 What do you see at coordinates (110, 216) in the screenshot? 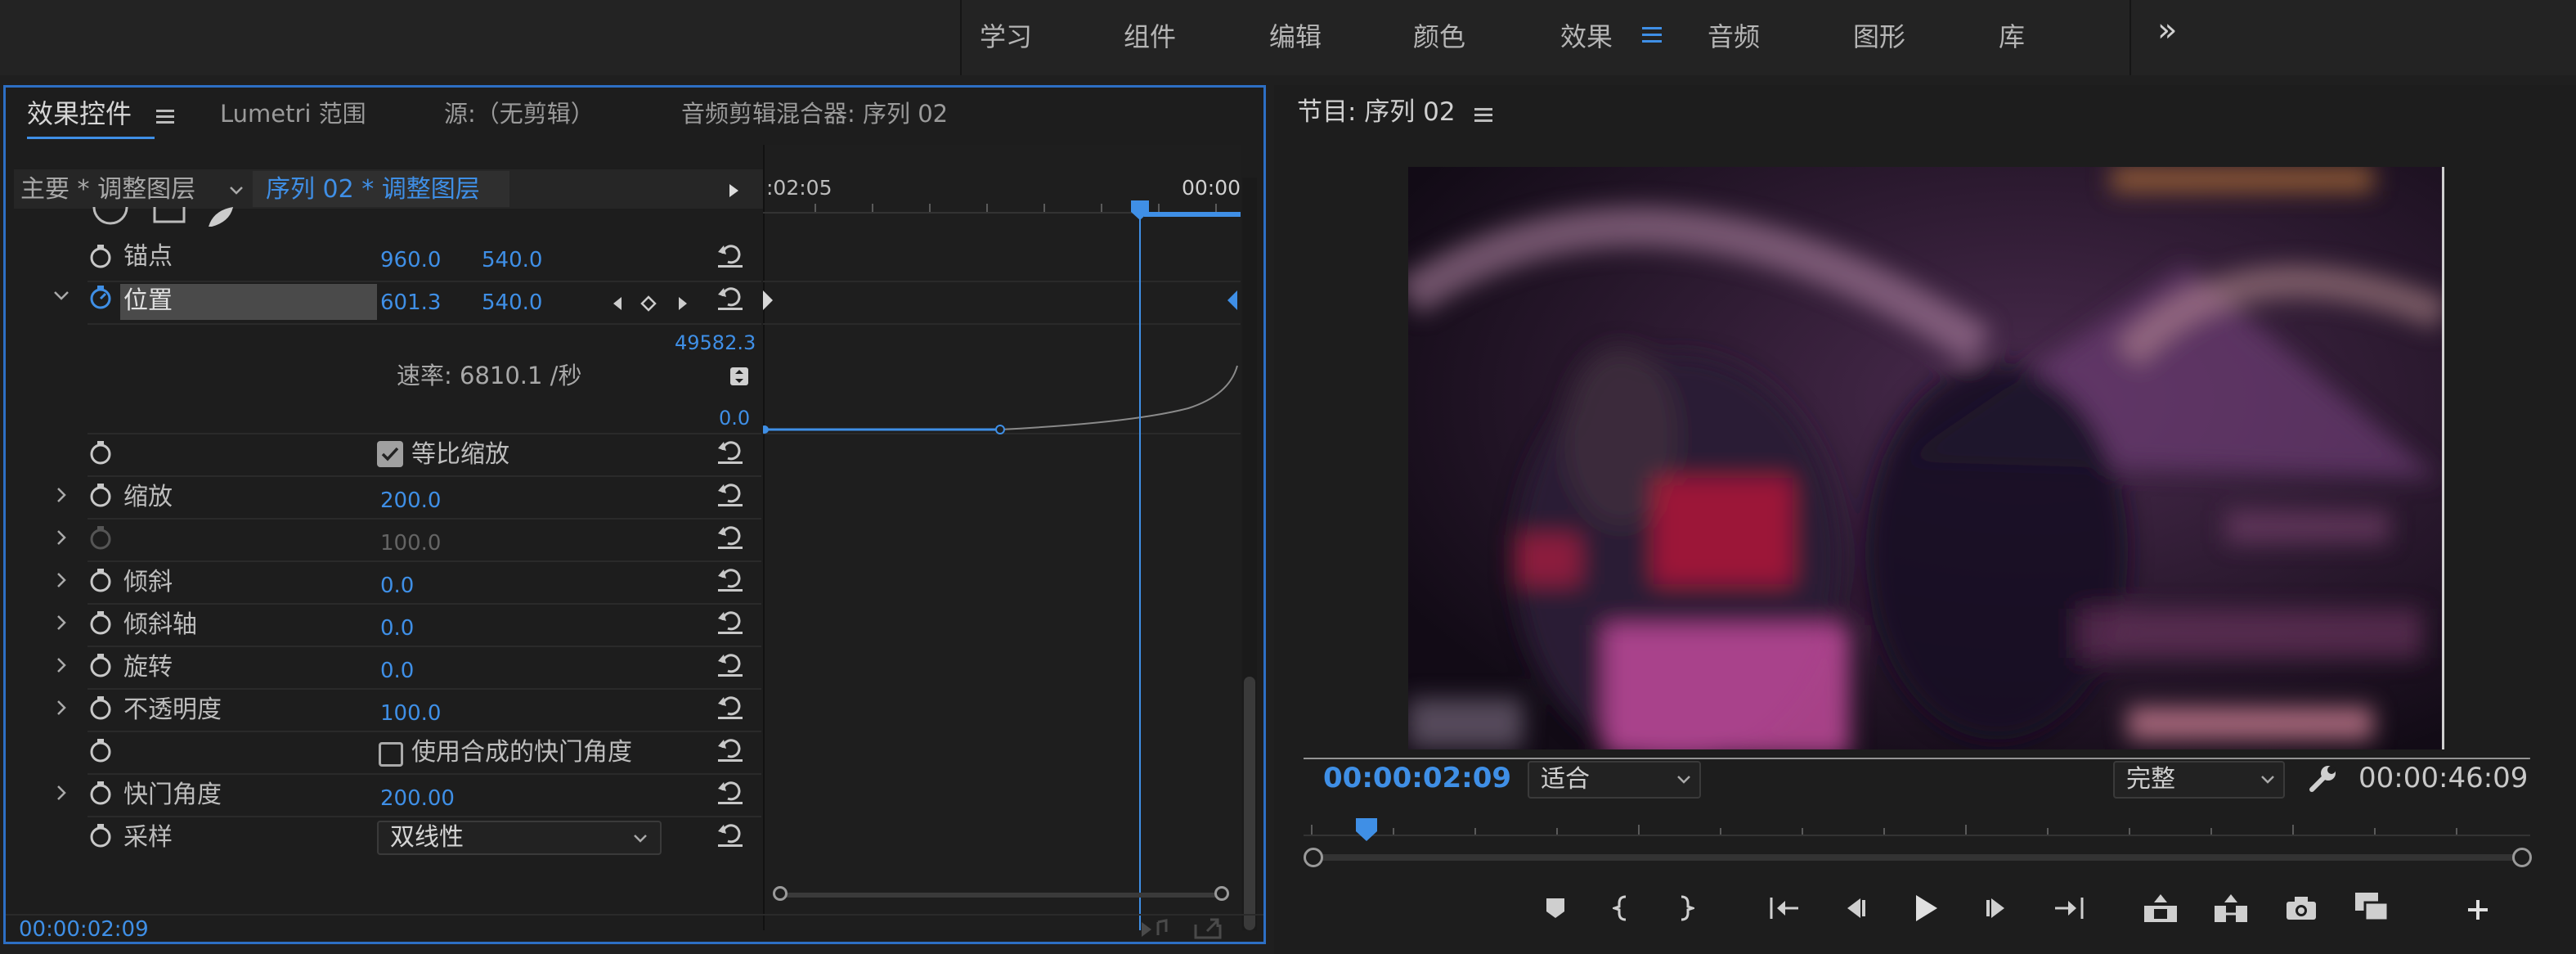
I see `ellipse-mask-icon` at bounding box center [110, 216].